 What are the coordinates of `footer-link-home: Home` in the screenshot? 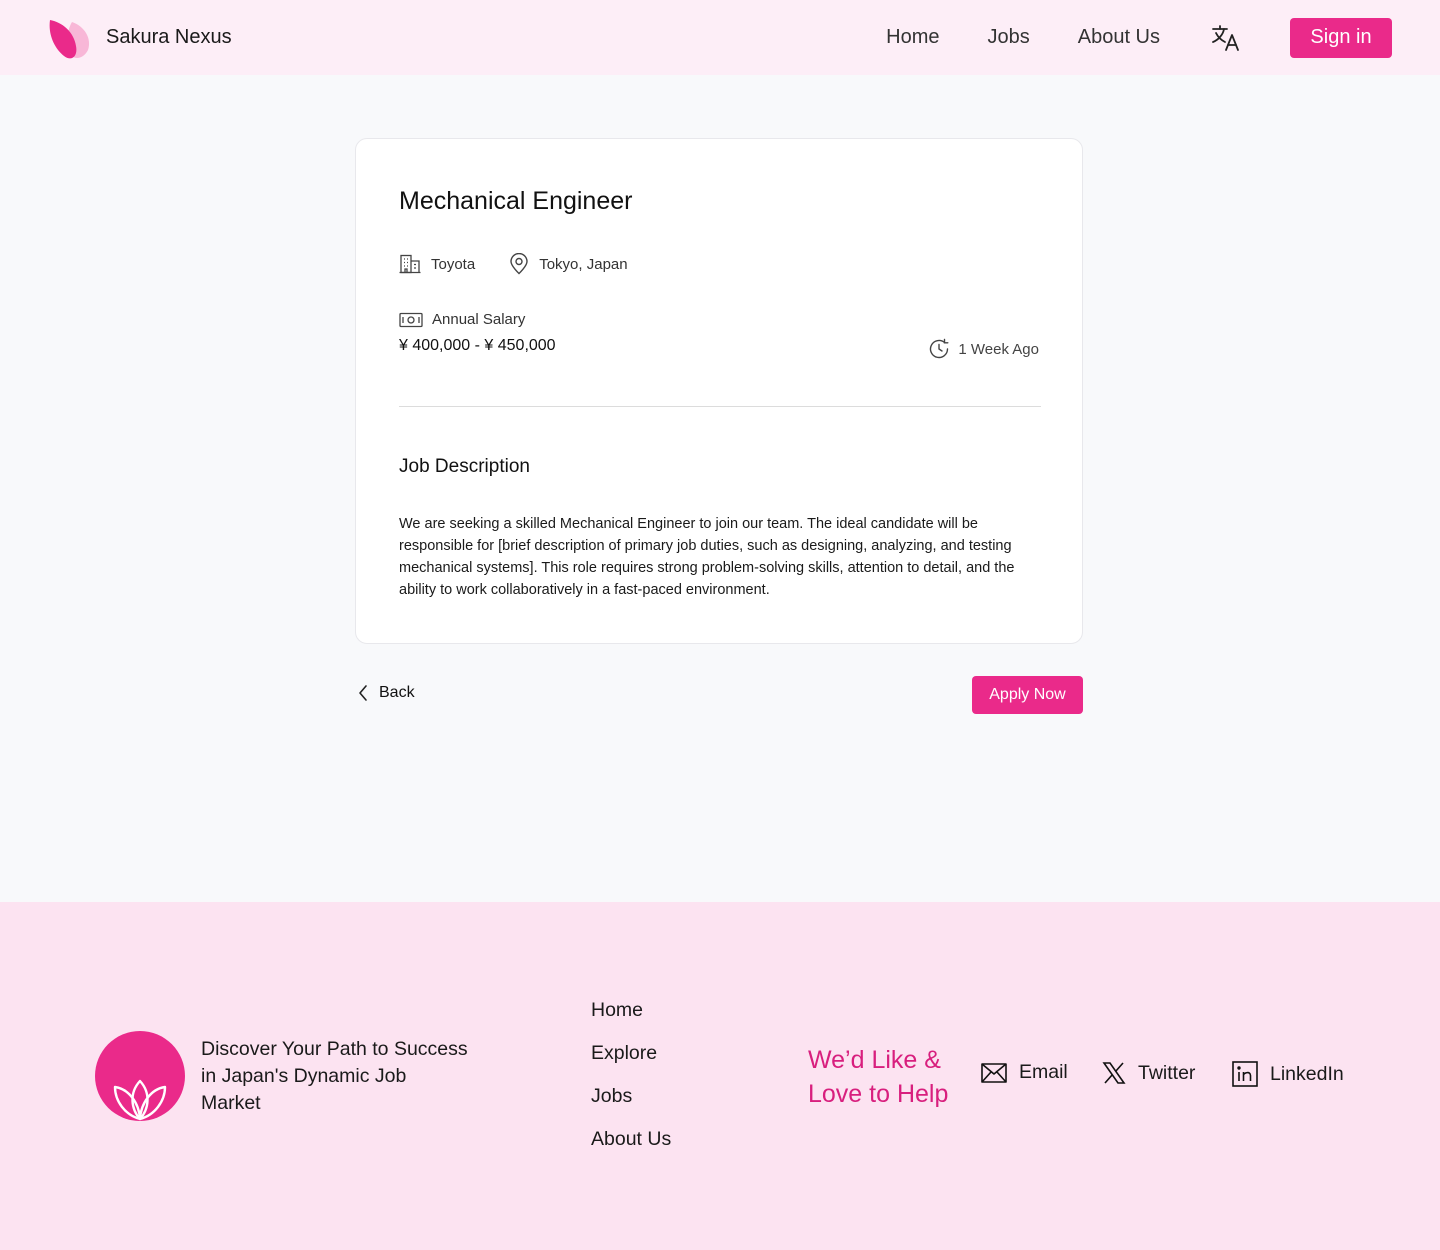 It's located at (631, 1020).